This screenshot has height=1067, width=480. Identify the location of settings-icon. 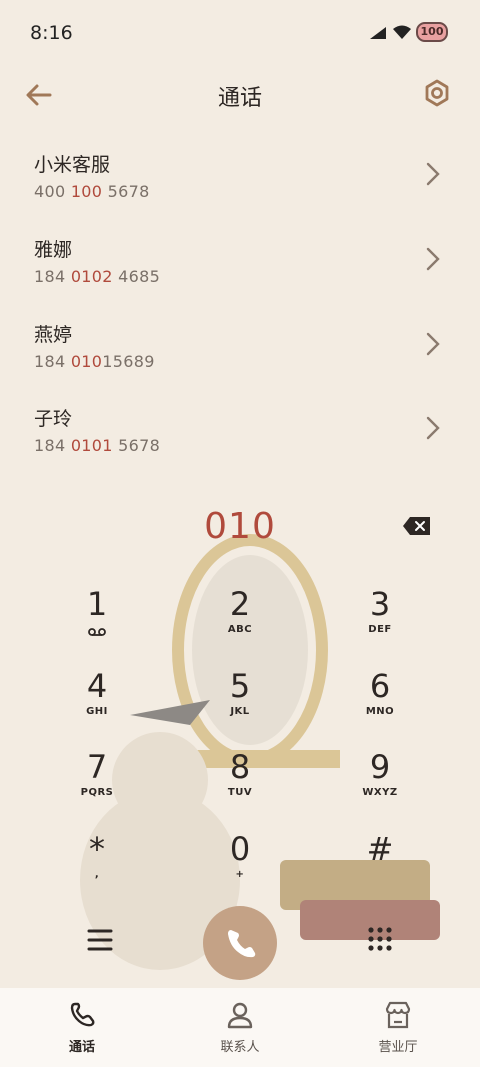
(437, 93).